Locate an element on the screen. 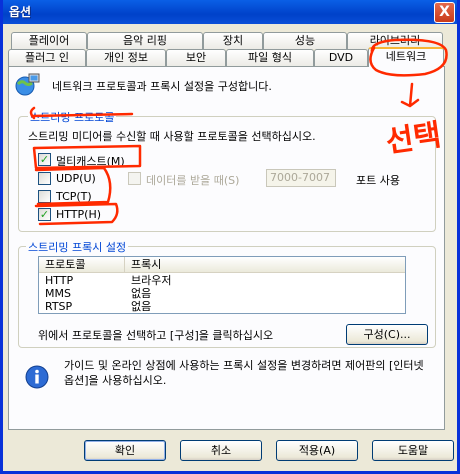 This screenshot has width=460, height=474. close-button: X is located at coordinates (444, 12).